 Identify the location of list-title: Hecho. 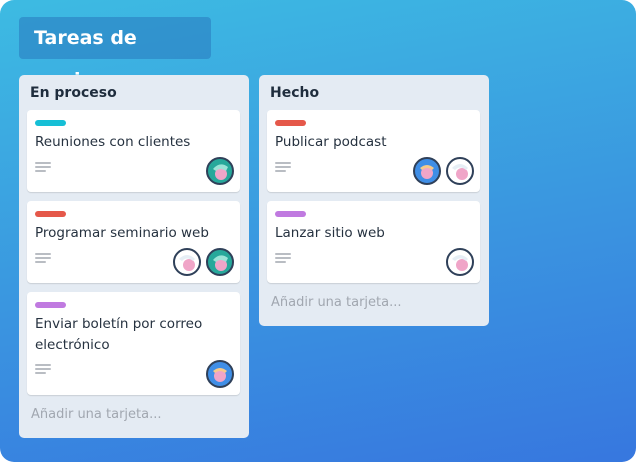
(294, 93).